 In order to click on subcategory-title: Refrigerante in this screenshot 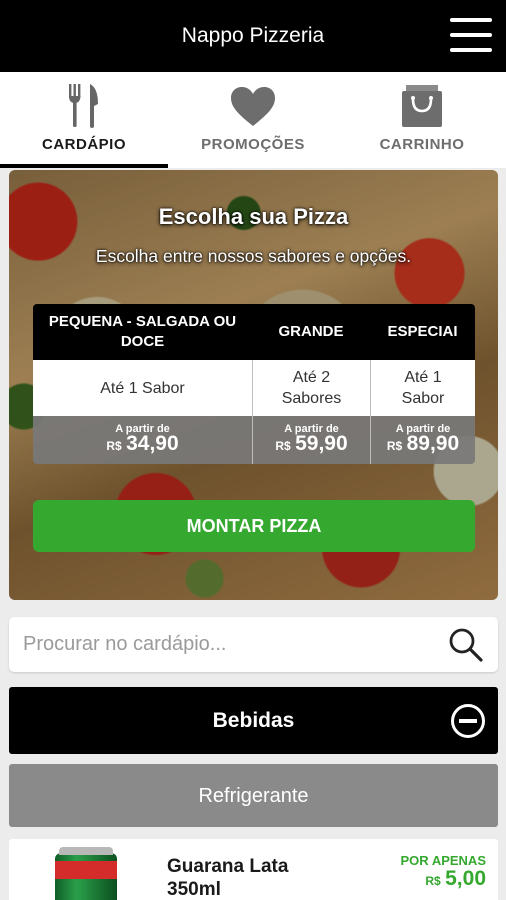, I will do `click(253, 796)`.